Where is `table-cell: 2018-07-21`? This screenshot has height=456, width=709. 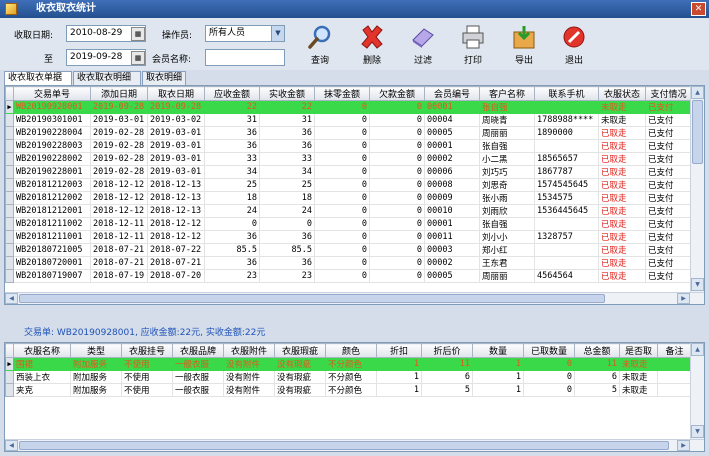
table-cell: 2018-07-21 is located at coordinates (119, 263).